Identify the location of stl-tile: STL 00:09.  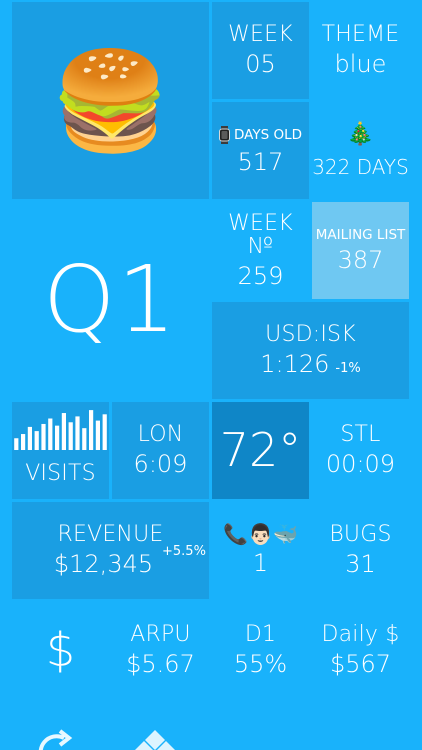
(360, 450).